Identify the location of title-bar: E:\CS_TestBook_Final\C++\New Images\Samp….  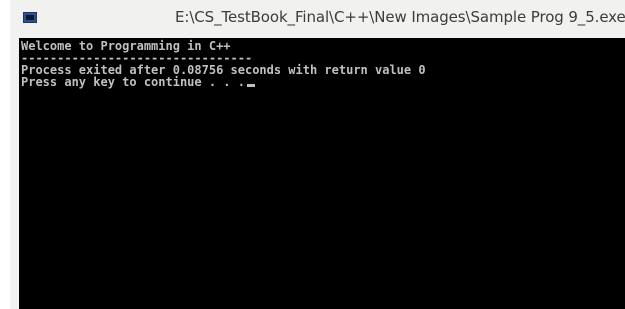
(317, 19).